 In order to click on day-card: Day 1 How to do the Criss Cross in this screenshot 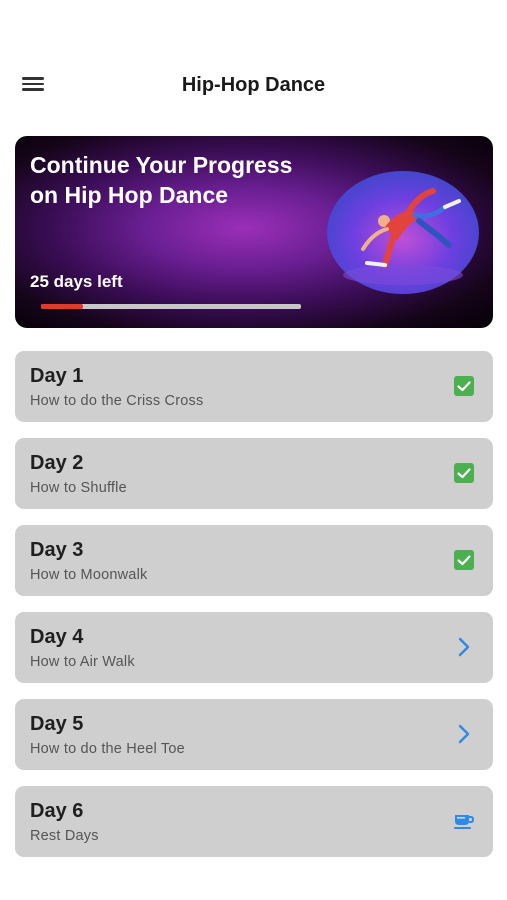, I will do `click(254, 386)`.